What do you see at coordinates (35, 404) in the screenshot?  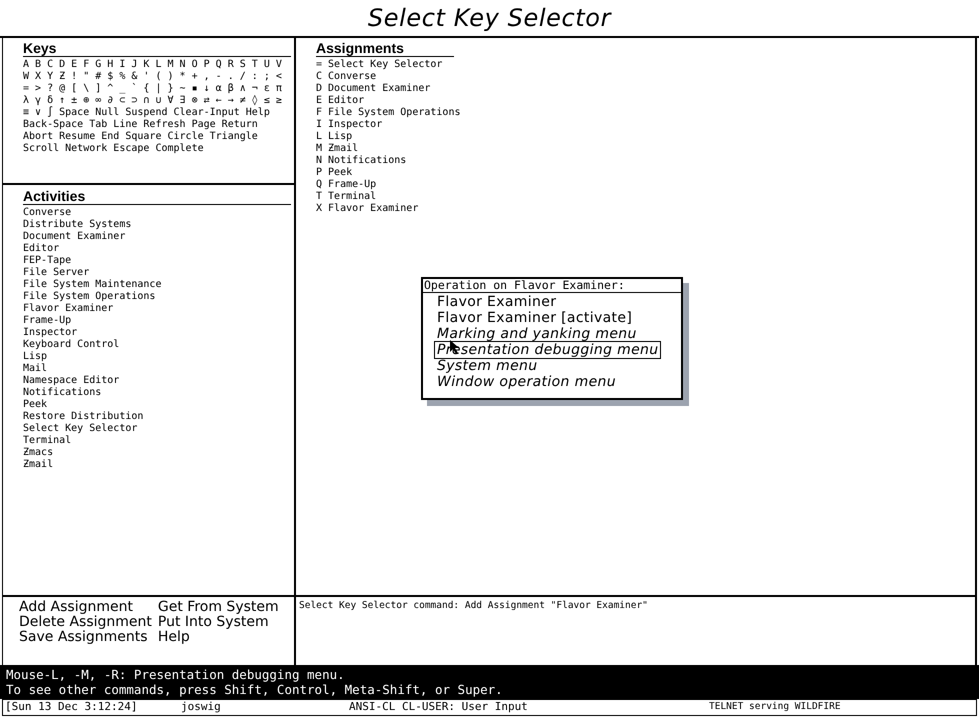 I see `activity-item: Peek` at bounding box center [35, 404].